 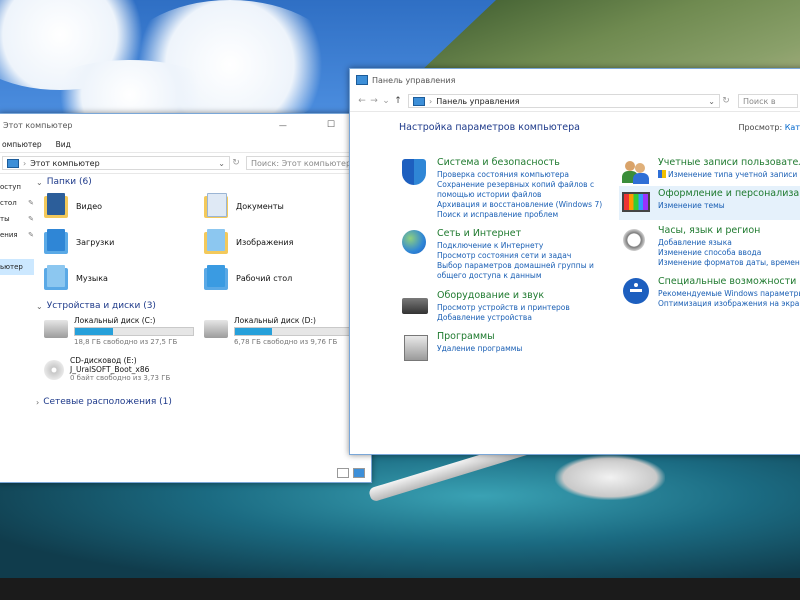 I want to click on explorer-search-input: Поиск: Этот компьютер, so click(x=302, y=163).